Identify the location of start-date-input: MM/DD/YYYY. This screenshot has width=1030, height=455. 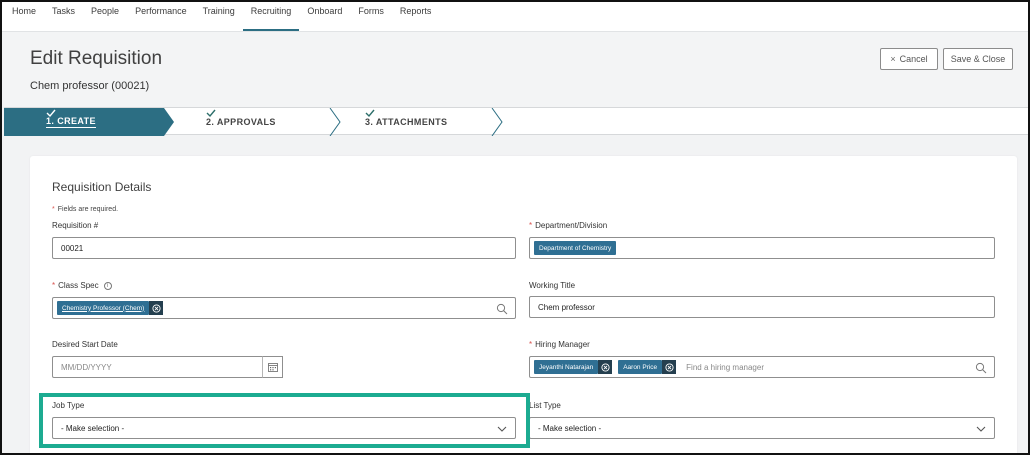
(158, 367).